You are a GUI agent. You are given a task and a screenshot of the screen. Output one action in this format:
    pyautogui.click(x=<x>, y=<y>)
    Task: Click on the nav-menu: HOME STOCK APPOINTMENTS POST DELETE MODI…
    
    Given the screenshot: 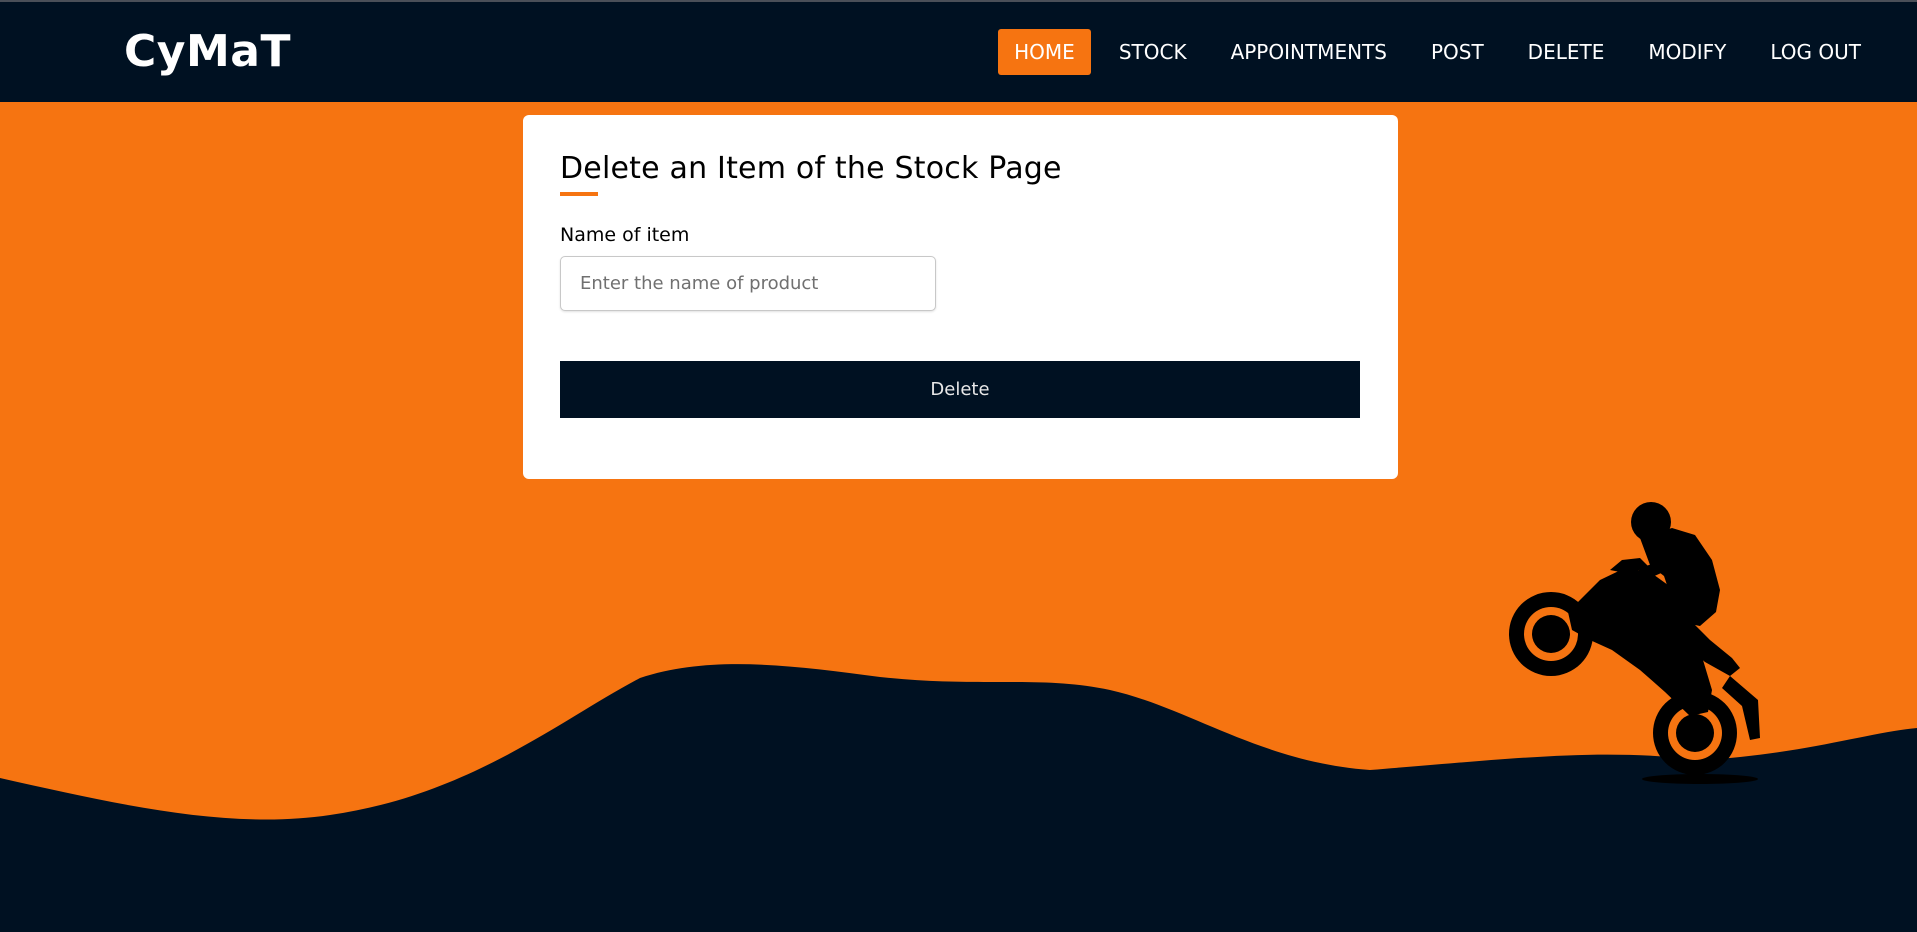 What is the action you would take?
    pyautogui.click(x=1431, y=52)
    